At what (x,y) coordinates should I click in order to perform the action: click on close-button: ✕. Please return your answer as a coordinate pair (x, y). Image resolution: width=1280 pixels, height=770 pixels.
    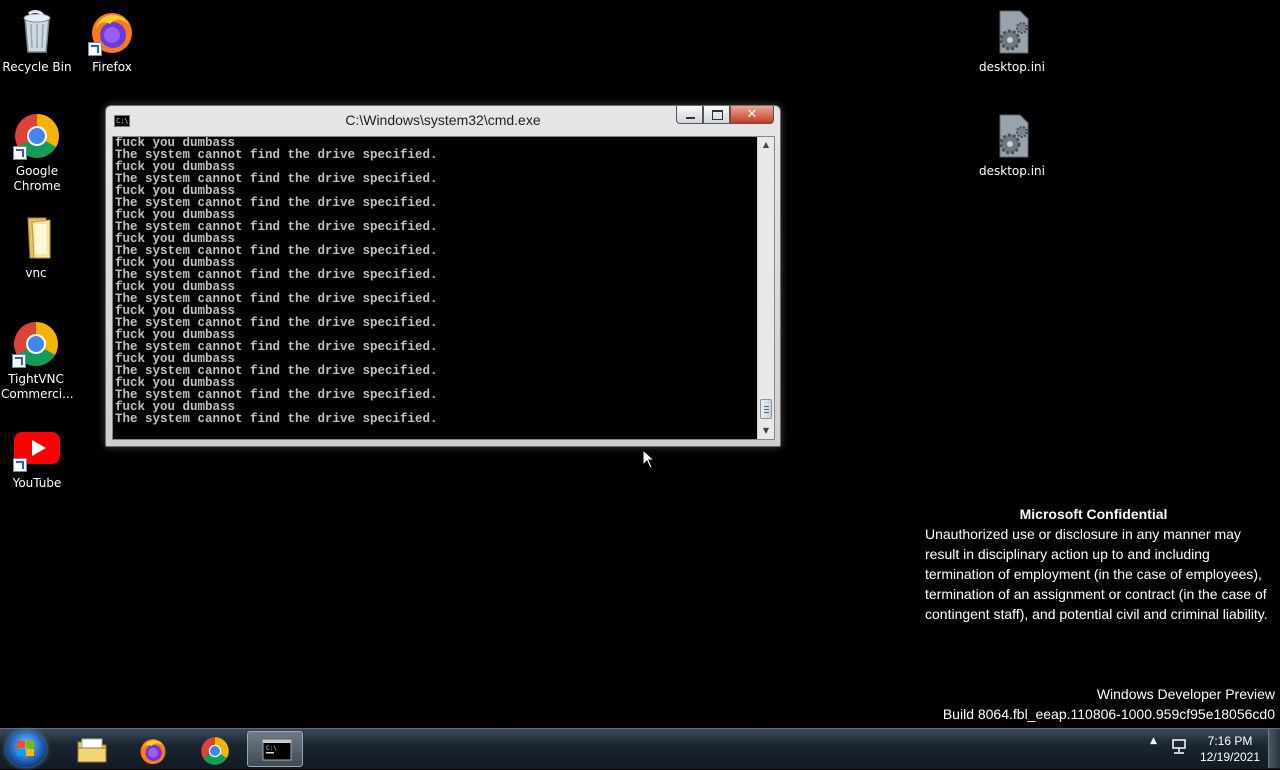
    Looking at the image, I should click on (752, 115).